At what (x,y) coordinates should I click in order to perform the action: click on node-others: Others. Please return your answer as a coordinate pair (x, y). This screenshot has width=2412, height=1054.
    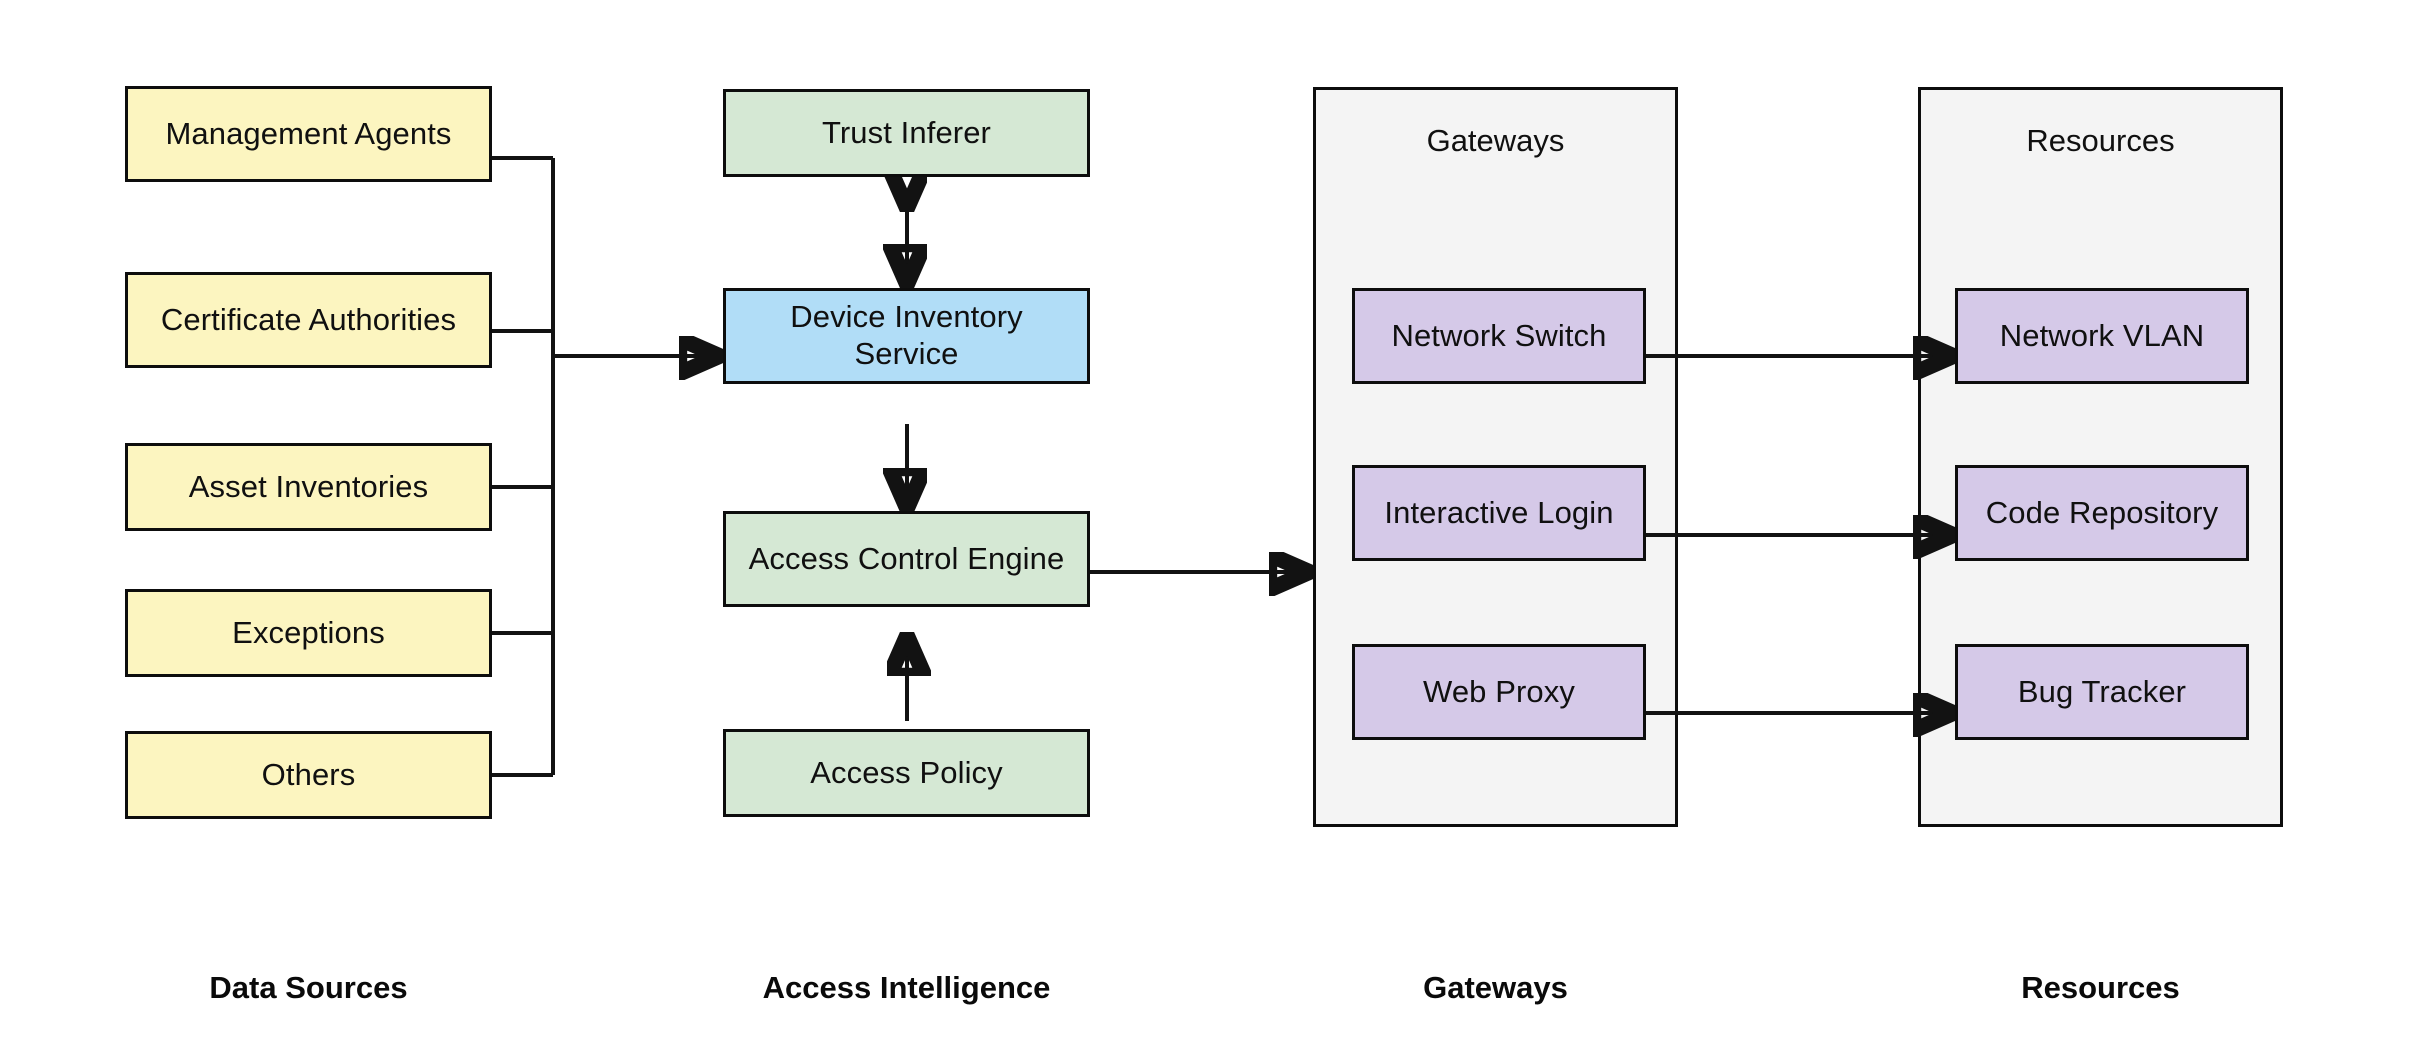
    Looking at the image, I should click on (308, 775).